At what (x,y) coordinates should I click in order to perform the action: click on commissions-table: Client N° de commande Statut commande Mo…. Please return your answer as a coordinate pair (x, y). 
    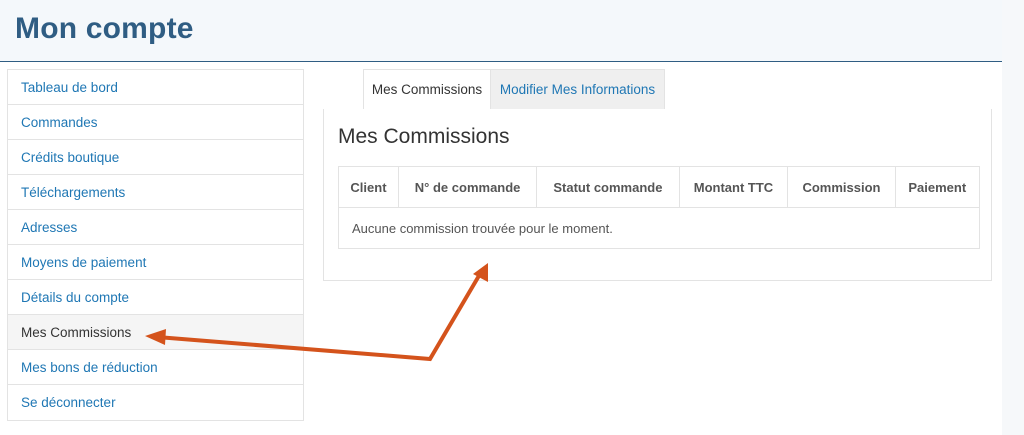
    Looking at the image, I should click on (659, 207).